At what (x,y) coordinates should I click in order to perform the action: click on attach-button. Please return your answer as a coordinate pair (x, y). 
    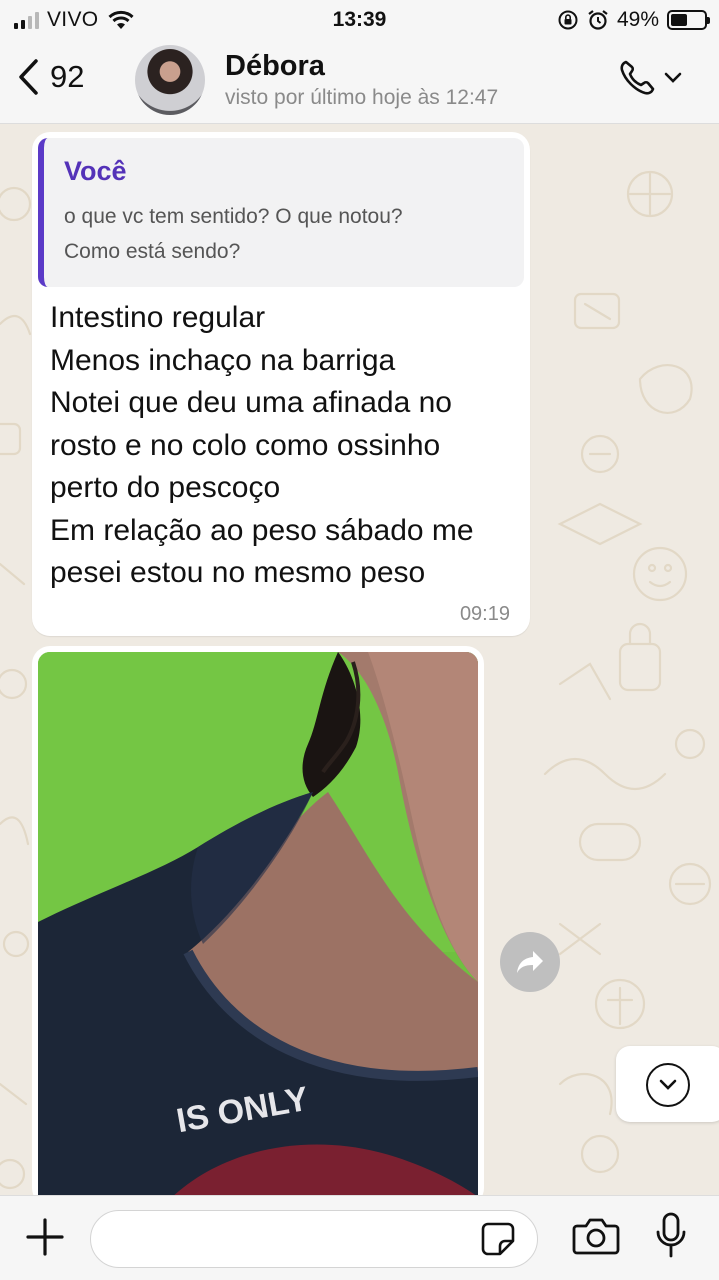
    Looking at the image, I should click on (45, 1239).